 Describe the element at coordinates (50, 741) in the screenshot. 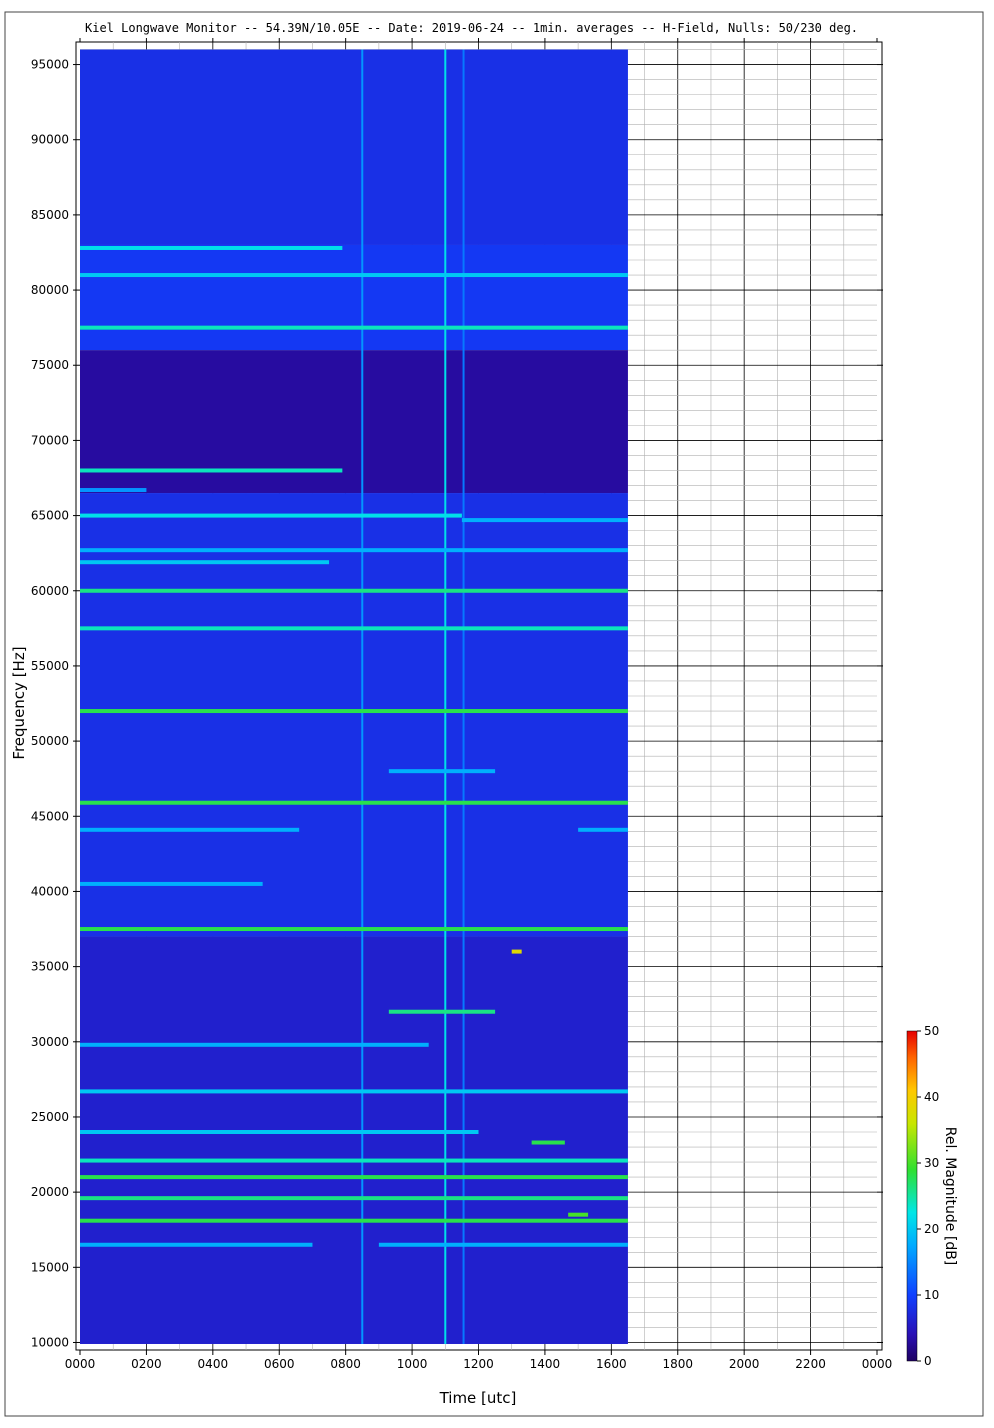

I see `y-tick-label: 50000` at that location.